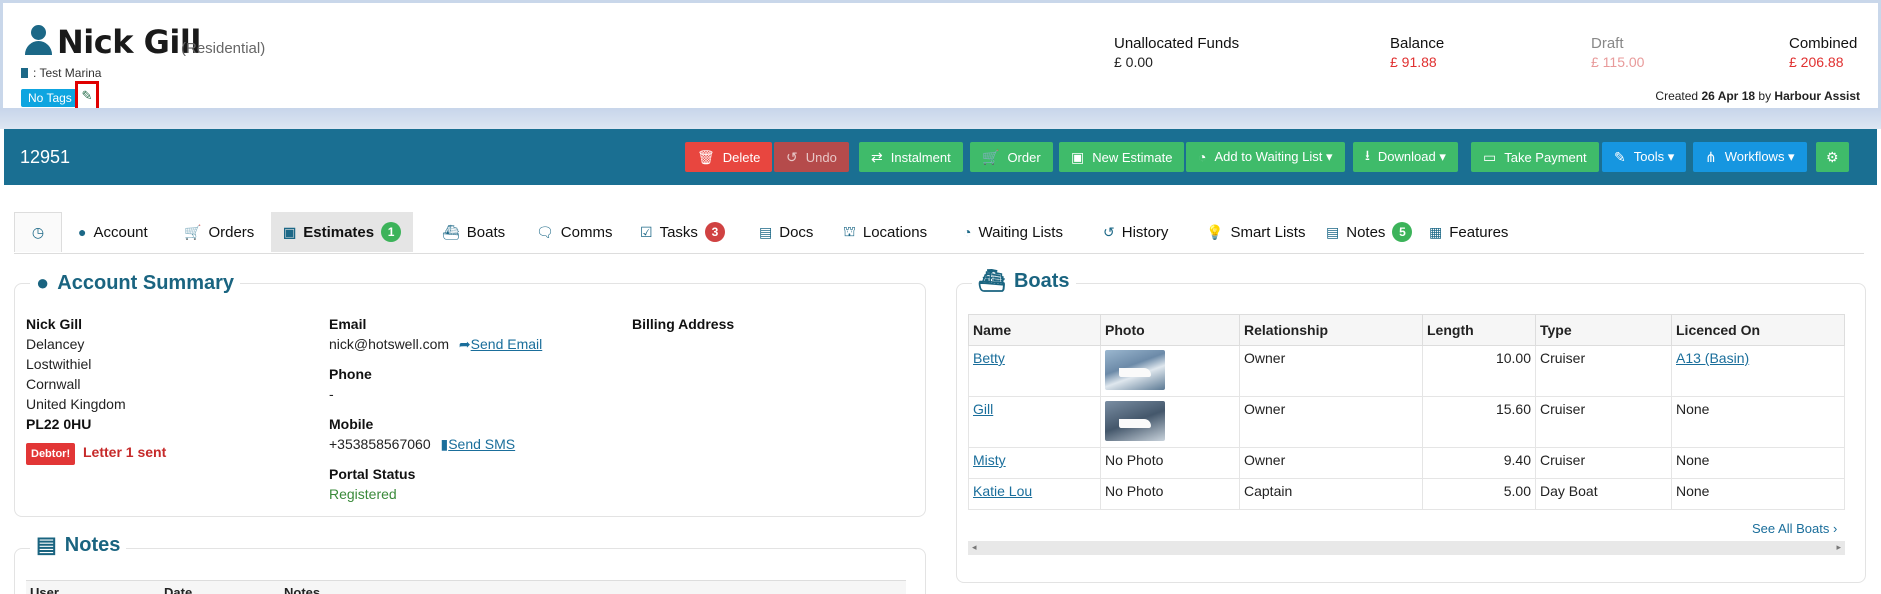  Describe the element at coordinates (1024, 157) in the screenshot. I see `order-label: Order` at that location.